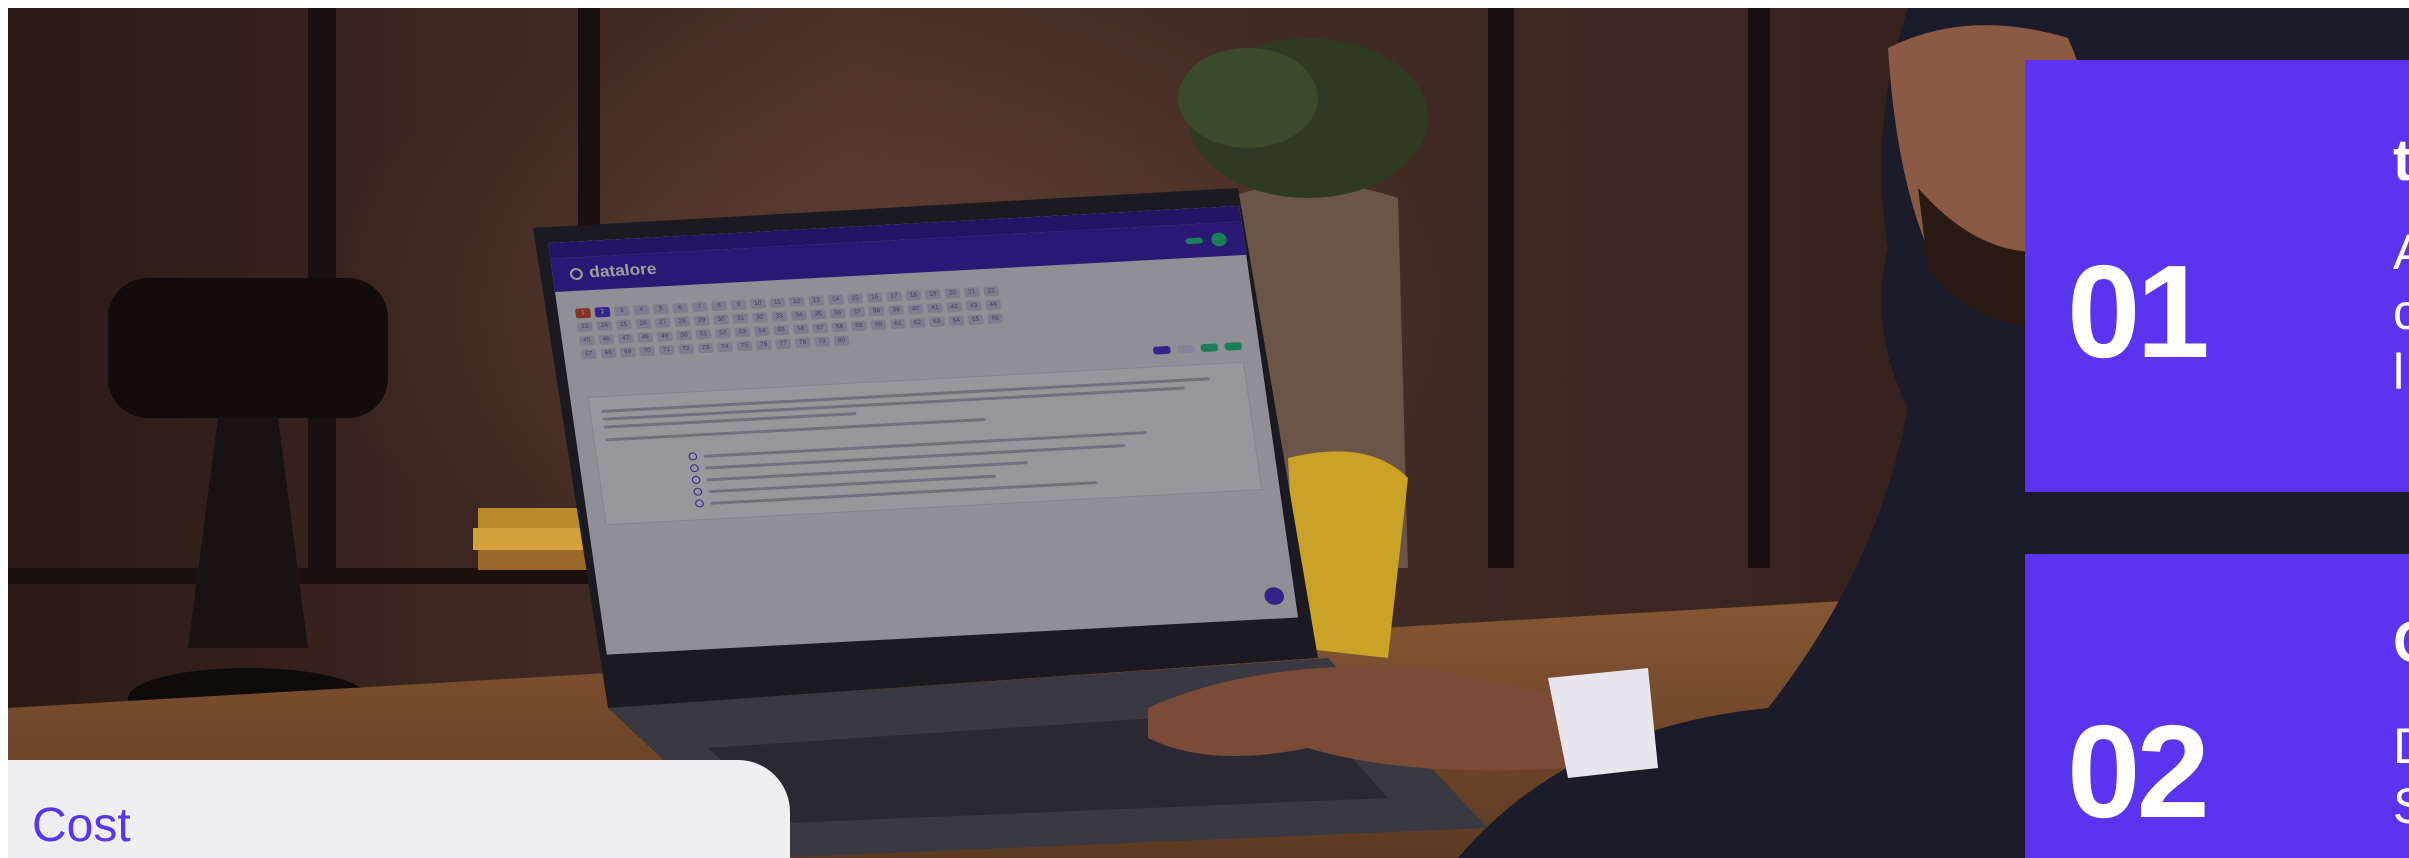  Describe the element at coordinates (742, 332) in the screenshot. I see `question-number-cell: 53` at that location.